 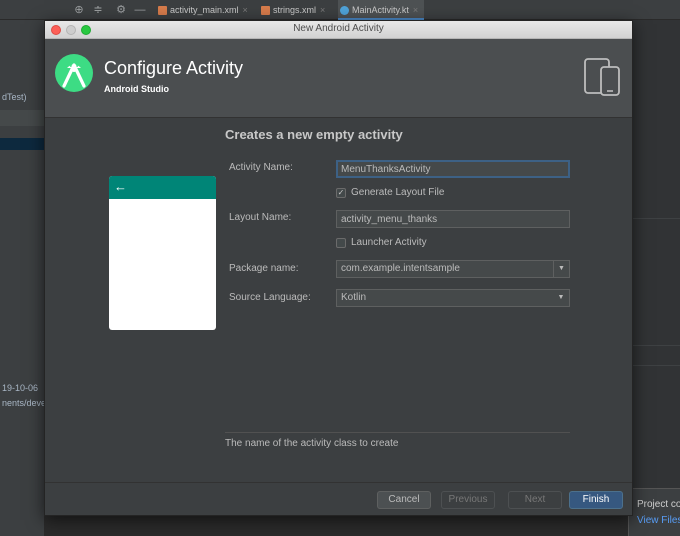 What do you see at coordinates (389, 242) in the screenshot?
I see `launcher-activity-label: Launcher Activity` at bounding box center [389, 242].